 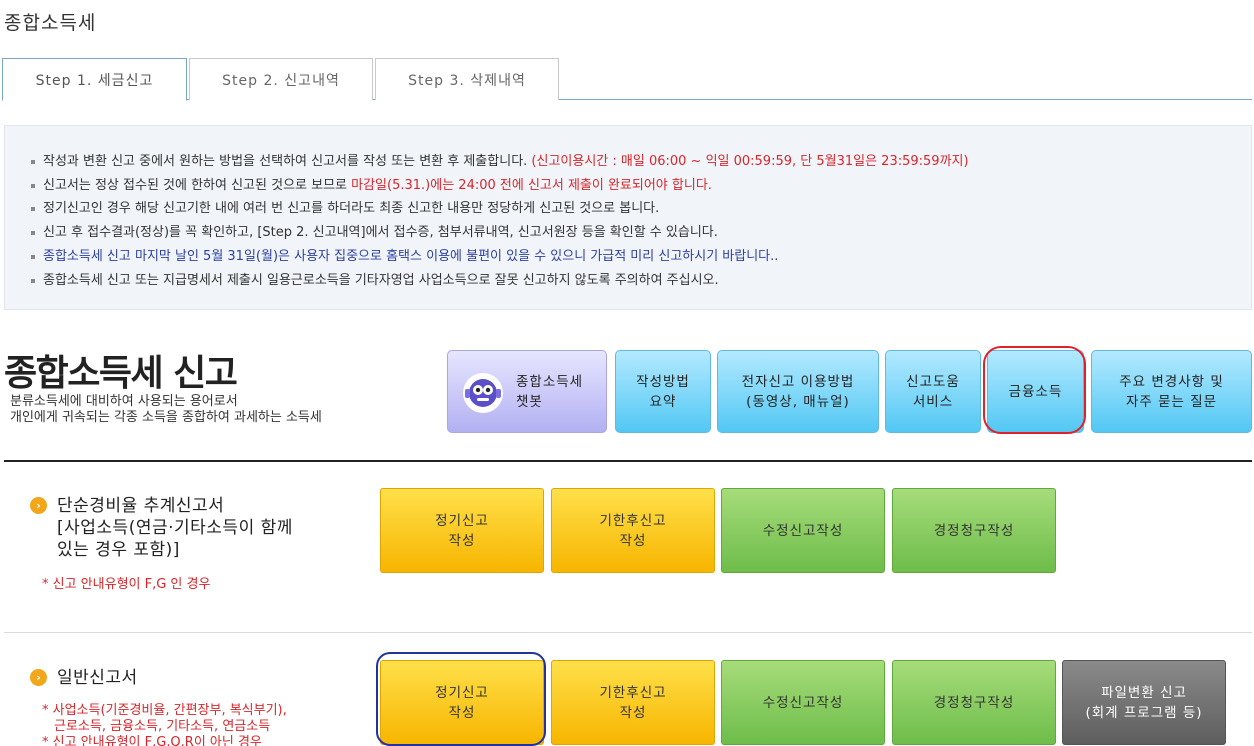 I want to click on general-regular-filing-button: 정기신고 작성, so click(x=462, y=702).